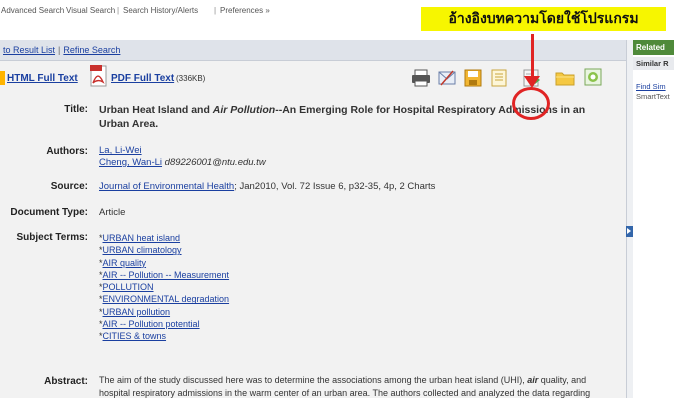 The height and width of the screenshot is (400, 674). I want to click on header-links: to Result List | Refine Search, so click(61, 50).